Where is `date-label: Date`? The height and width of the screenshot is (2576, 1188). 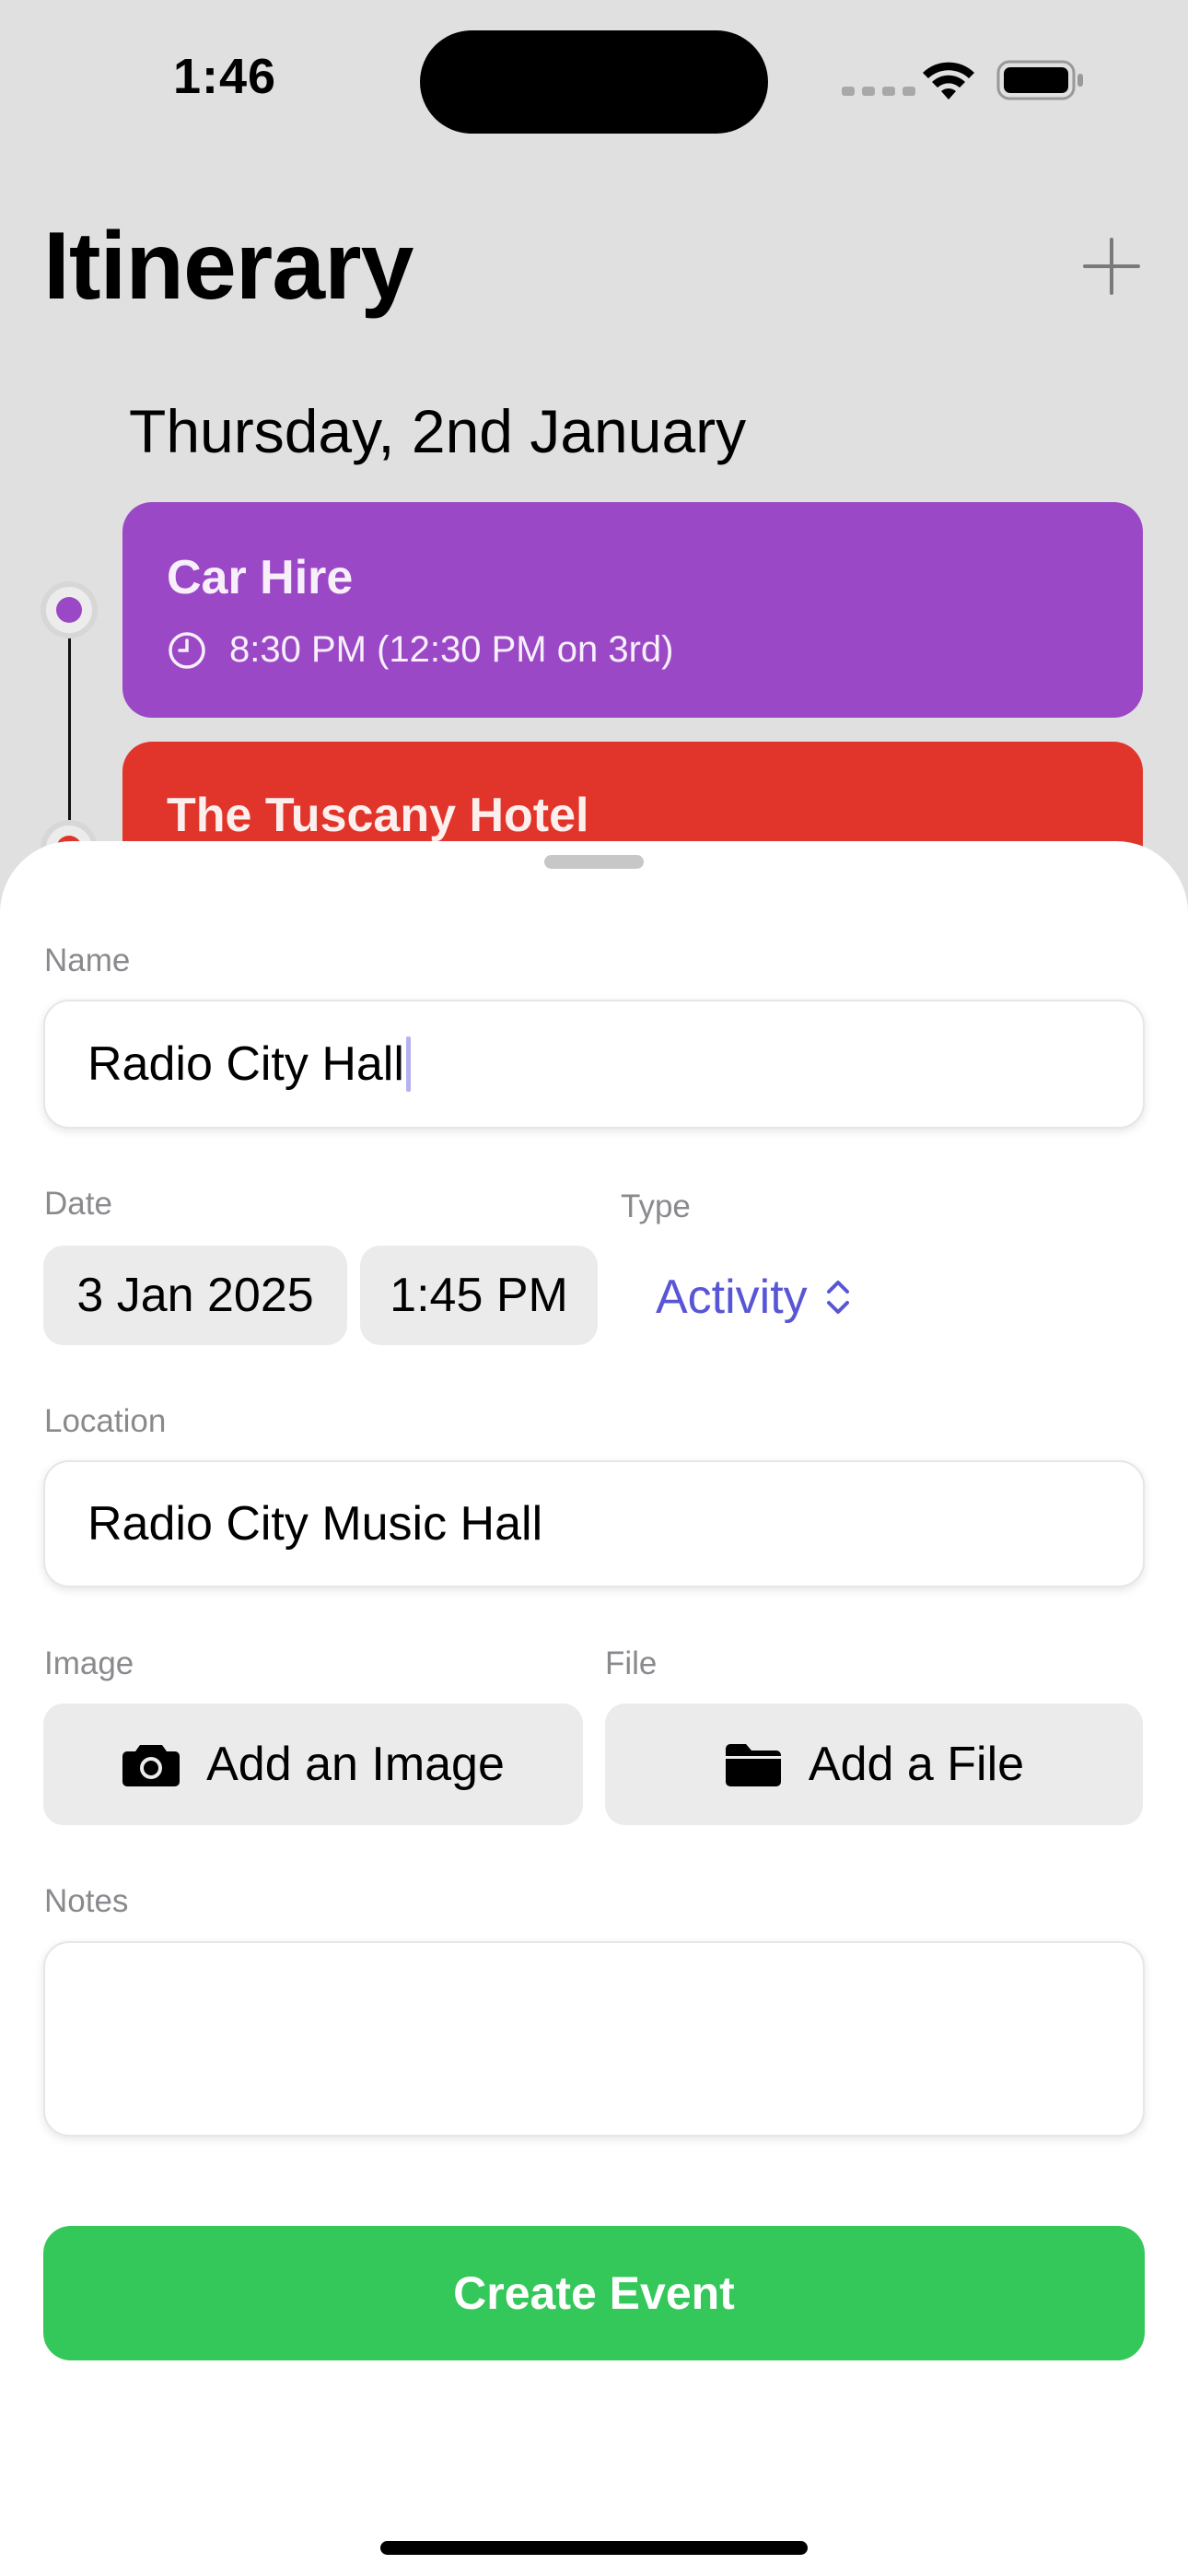 date-label: Date is located at coordinates (78, 1204).